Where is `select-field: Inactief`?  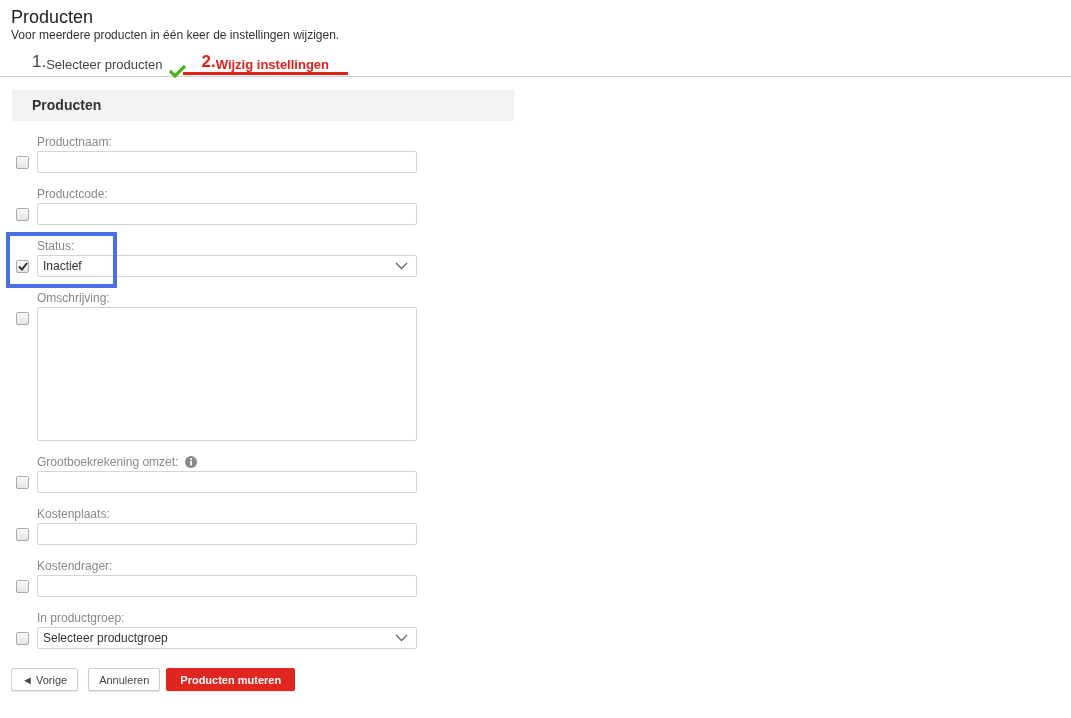
select-field: Inactief is located at coordinates (227, 266).